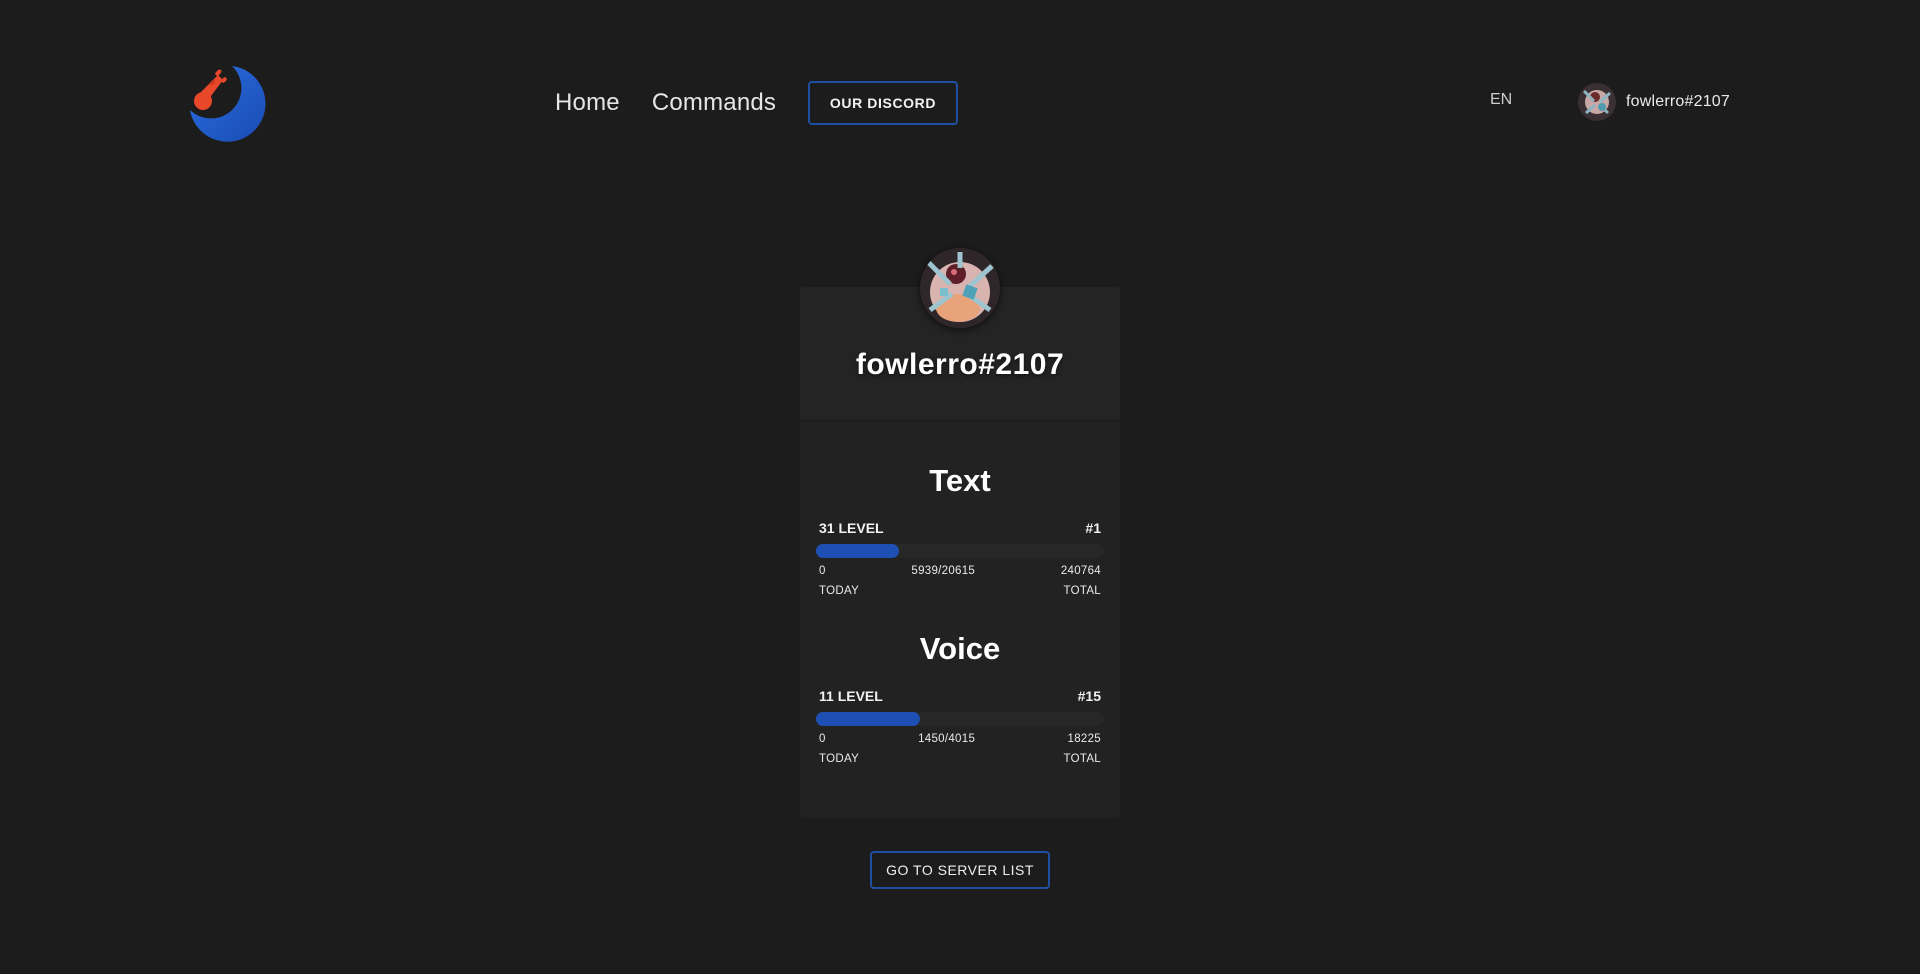 The width and height of the screenshot is (1920, 974). What do you see at coordinates (851, 528) in the screenshot?
I see `text-level: 31 LEVEL` at bounding box center [851, 528].